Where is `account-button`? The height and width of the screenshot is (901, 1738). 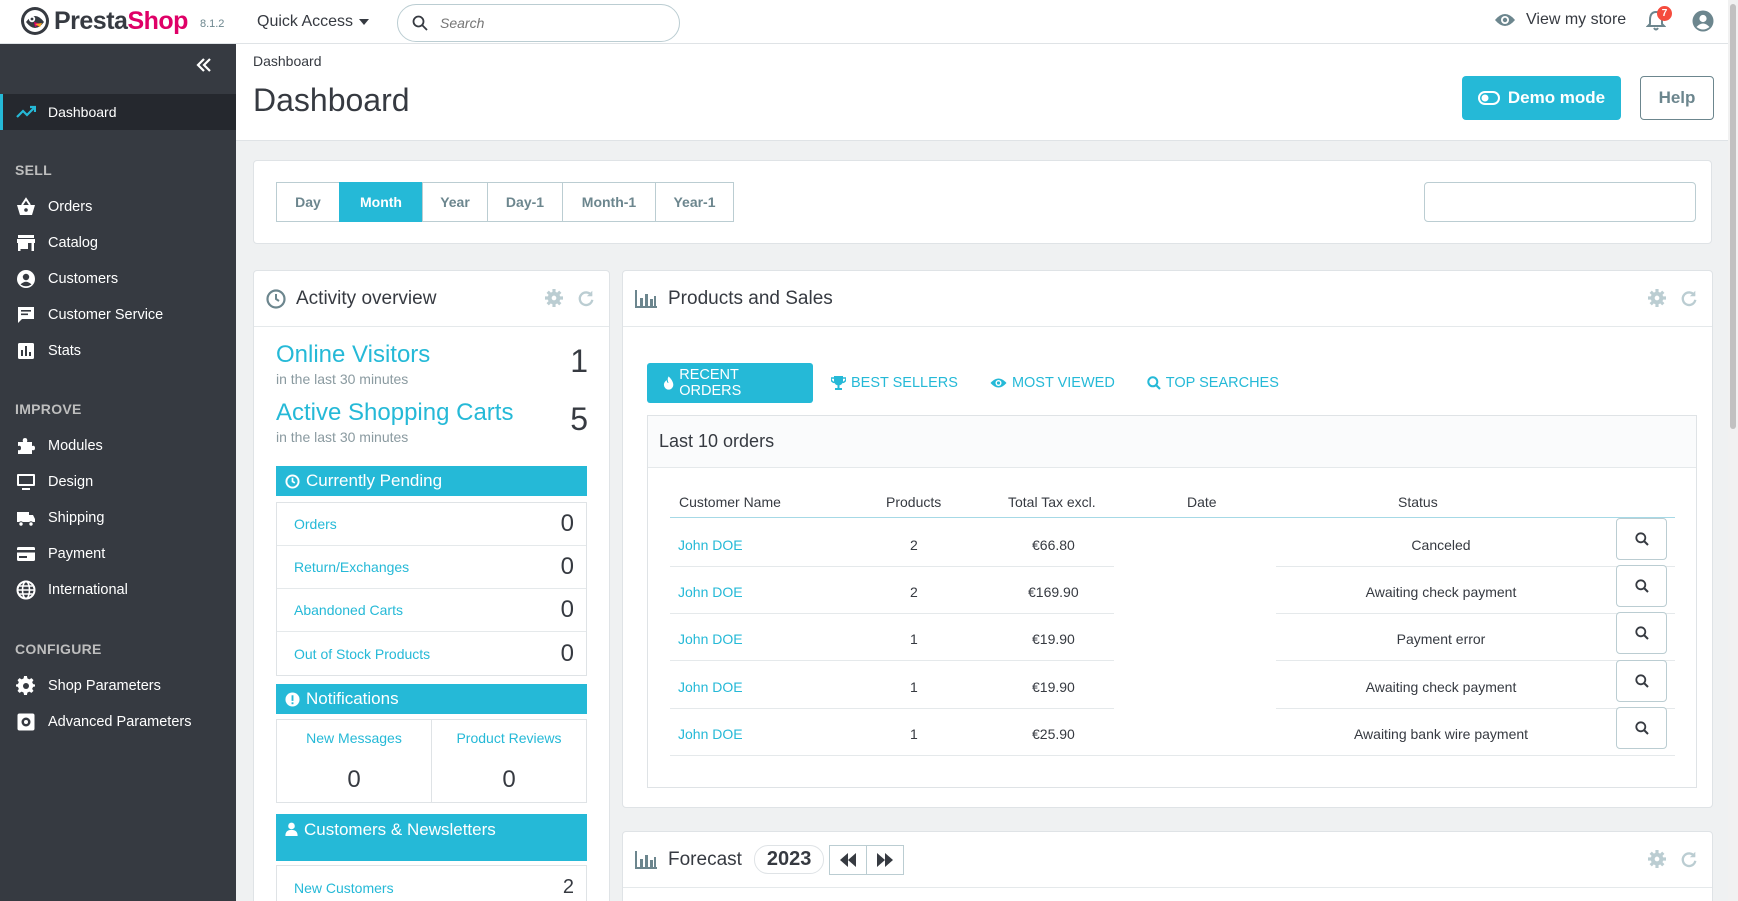
account-button is located at coordinates (1703, 21).